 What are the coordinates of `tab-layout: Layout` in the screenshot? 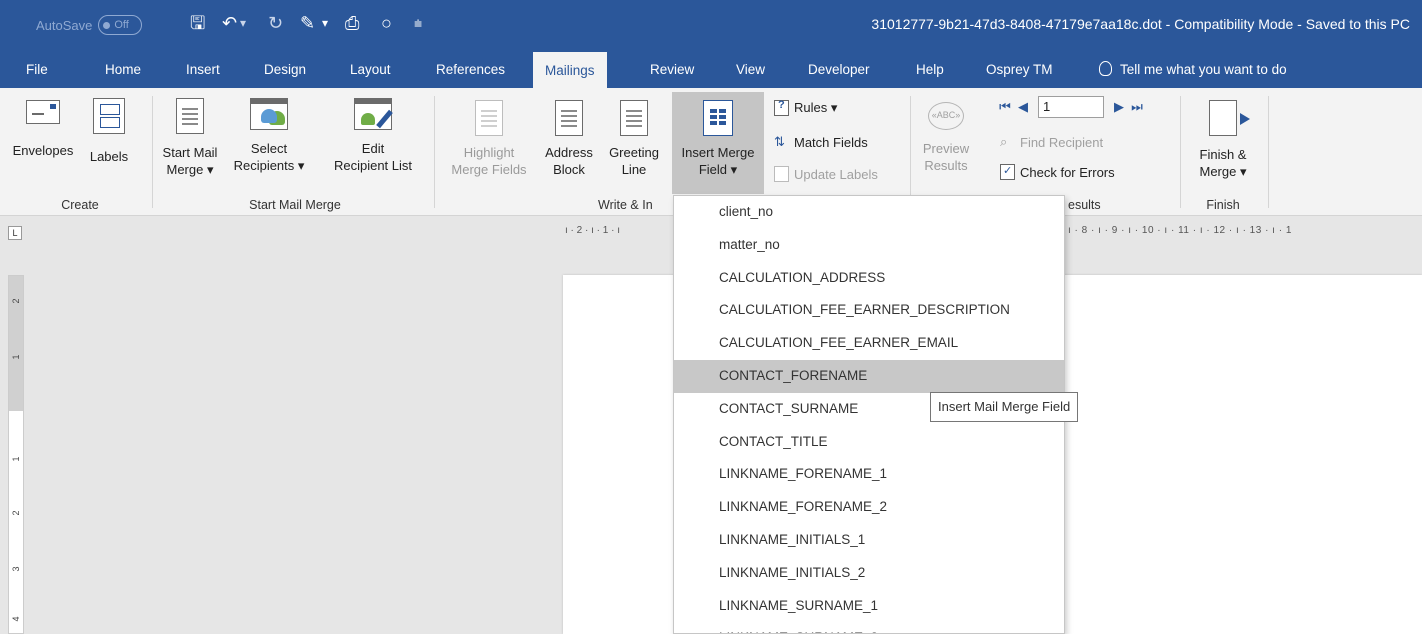 It's located at (370, 70).